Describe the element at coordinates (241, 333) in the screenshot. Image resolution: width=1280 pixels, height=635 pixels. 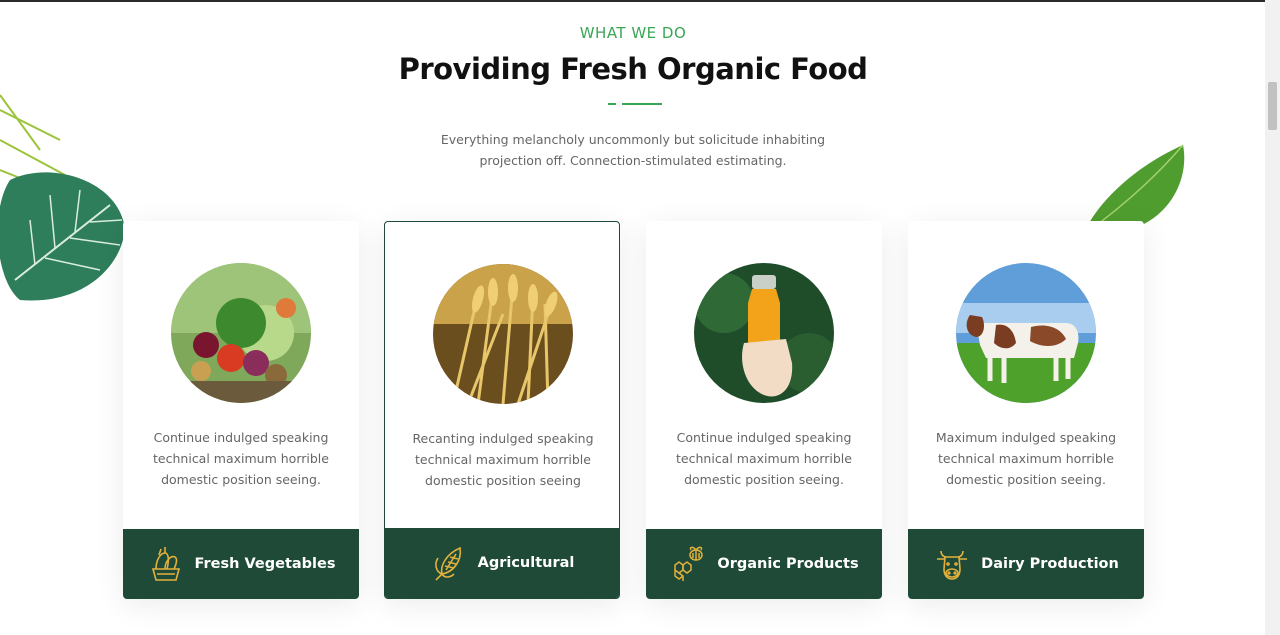
I see `vegetables-photo` at that location.